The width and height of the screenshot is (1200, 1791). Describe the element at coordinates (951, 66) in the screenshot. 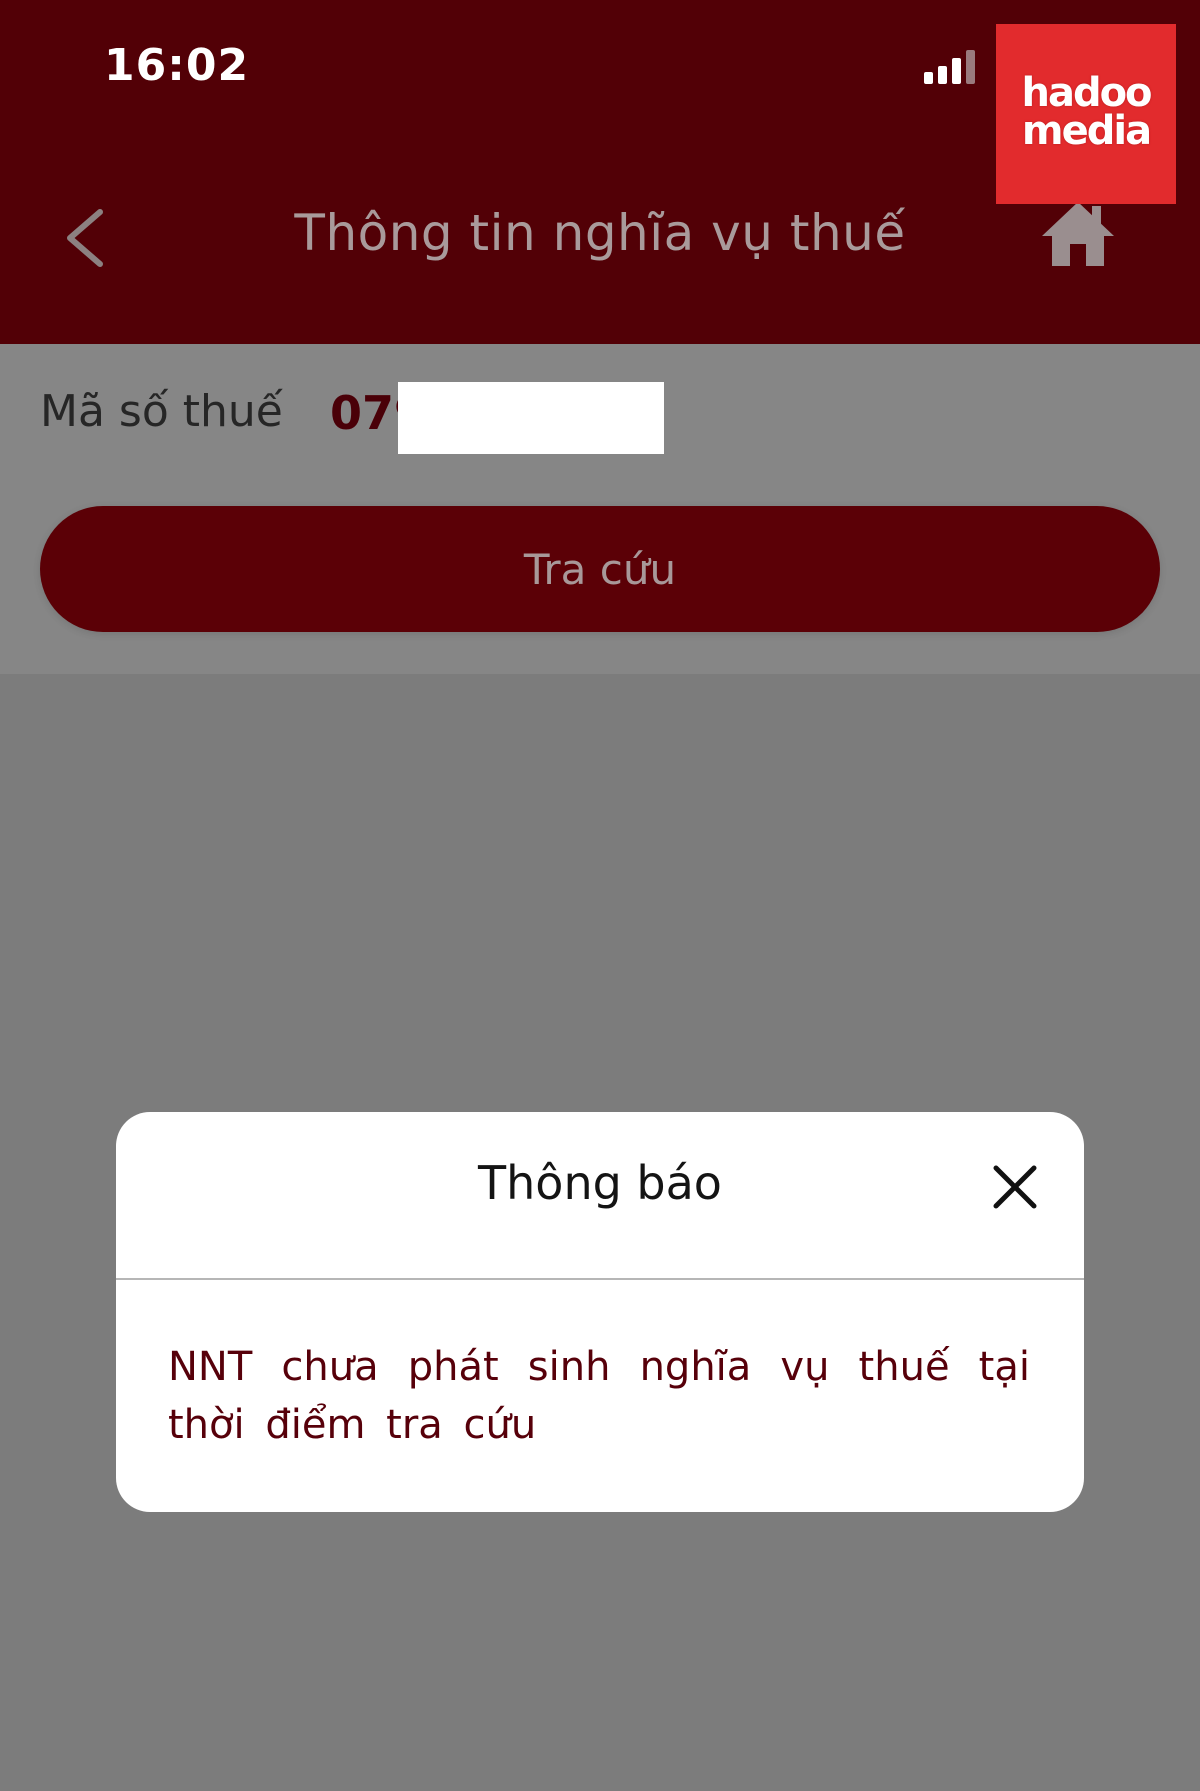

I see `cellular-signal-icon` at that location.